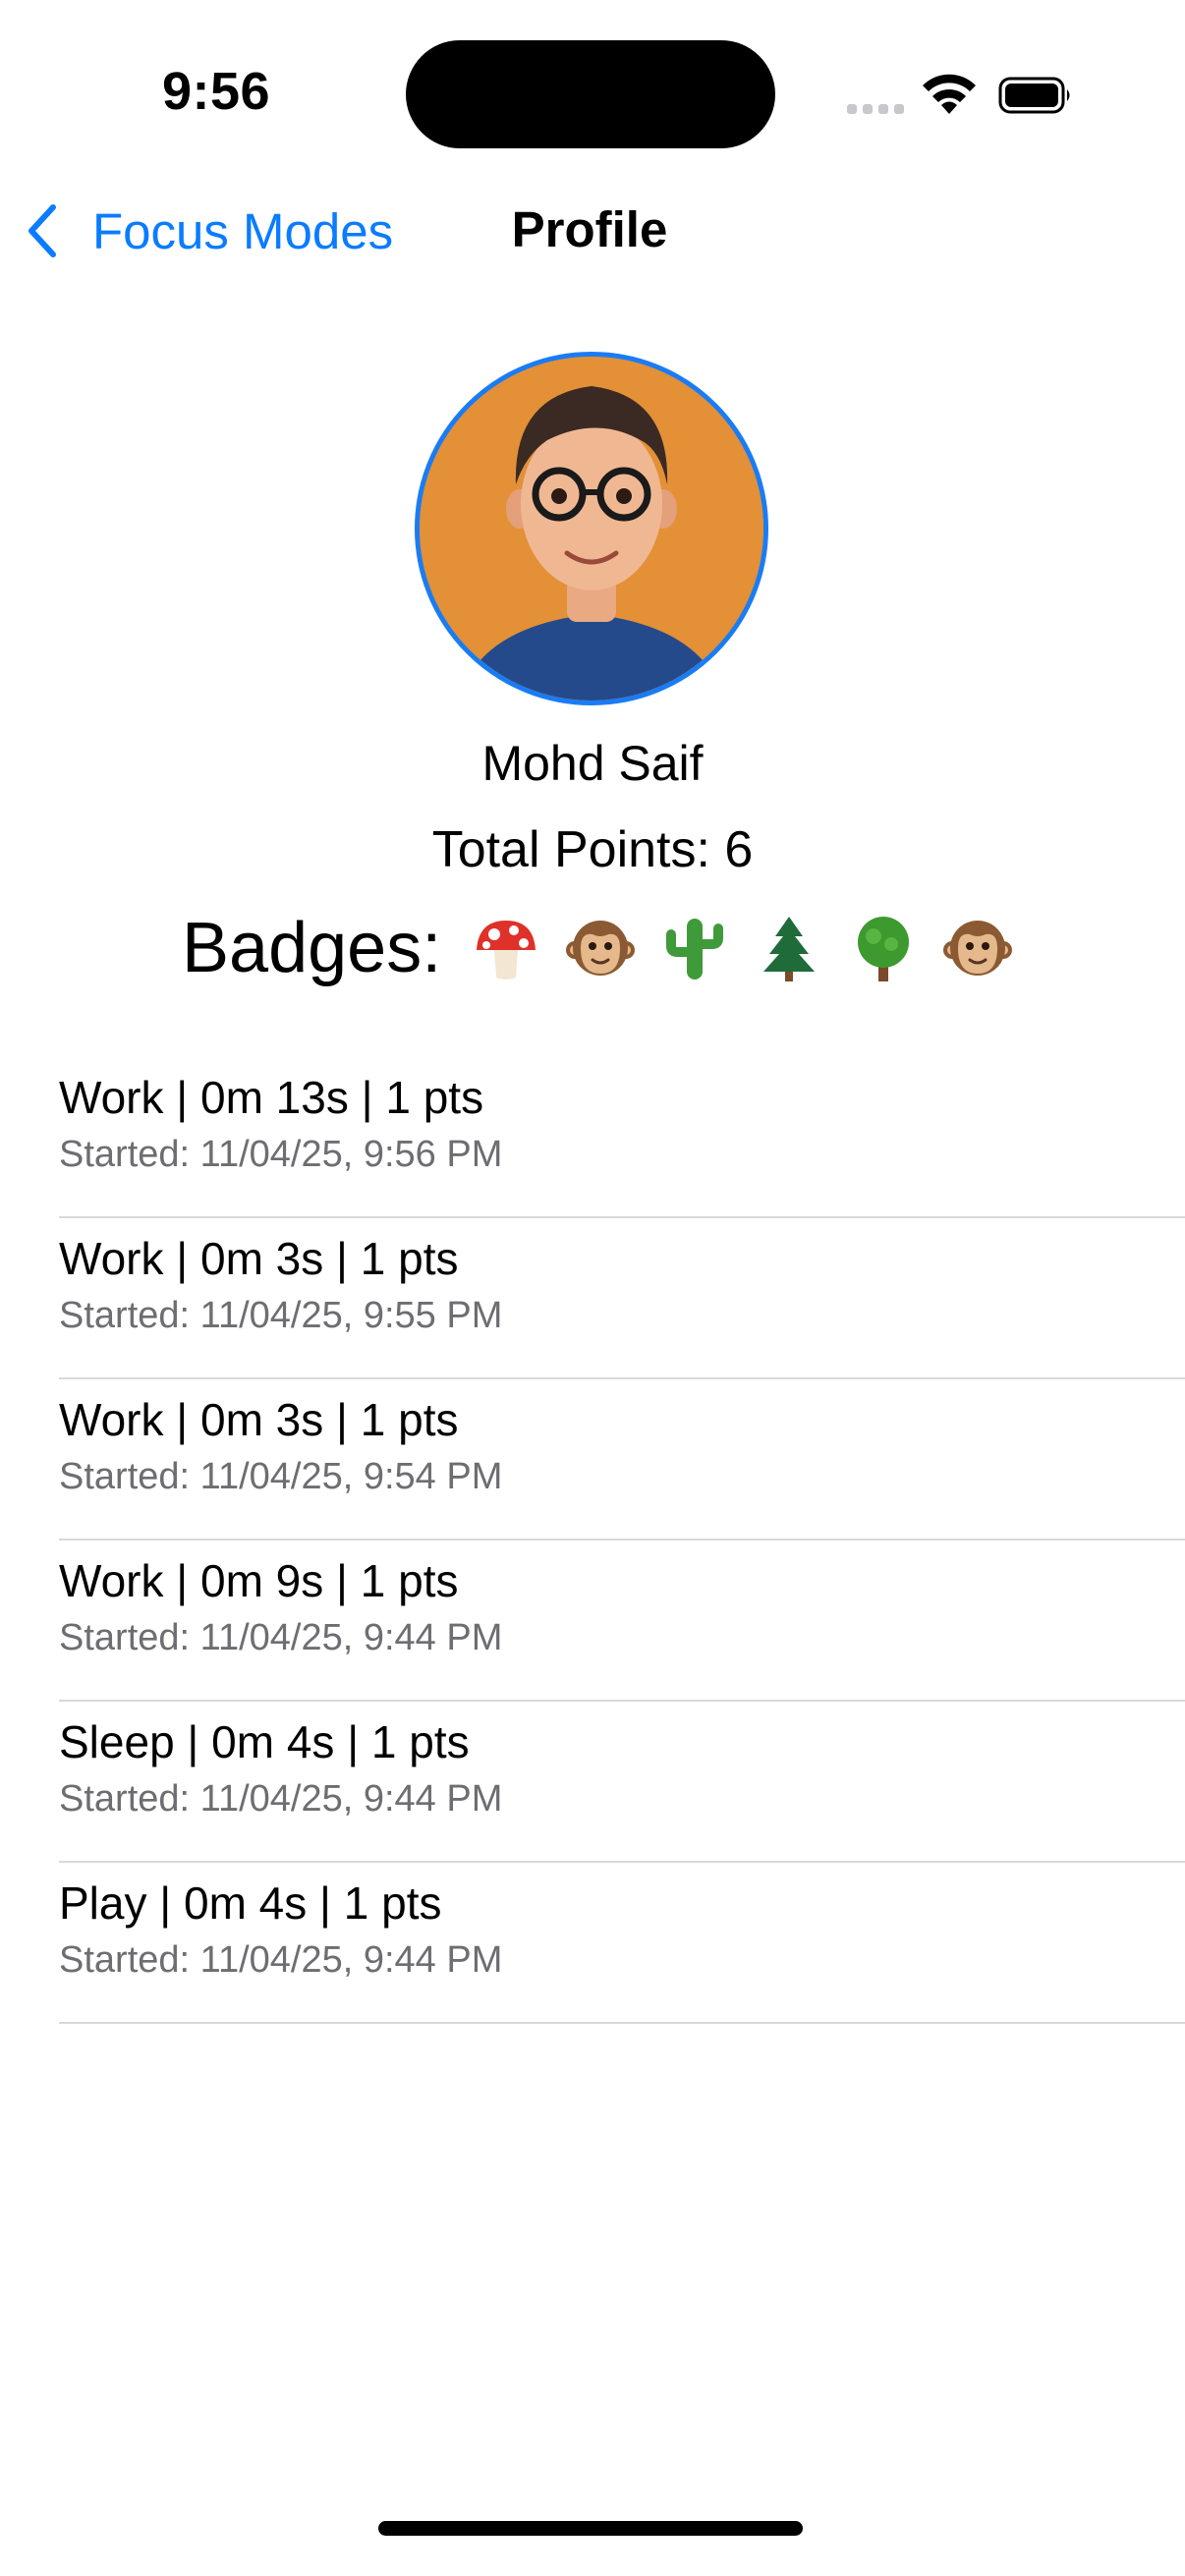  What do you see at coordinates (281, 1154) in the screenshot?
I see `session-started: Started: 11/04/25, 9:56 PM` at bounding box center [281, 1154].